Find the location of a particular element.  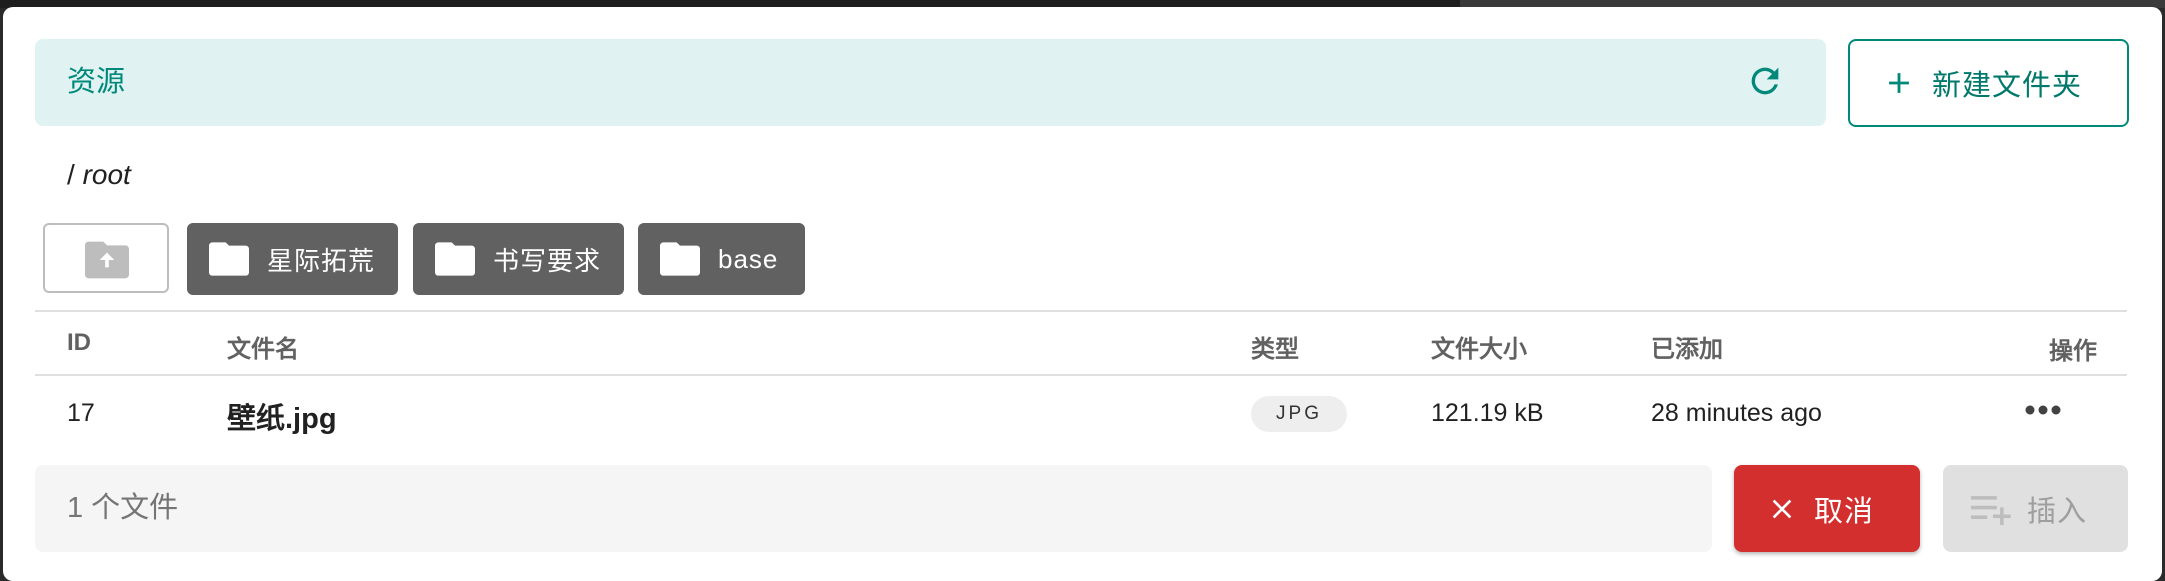

cell-id: 17 is located at coordinates (81, 413).